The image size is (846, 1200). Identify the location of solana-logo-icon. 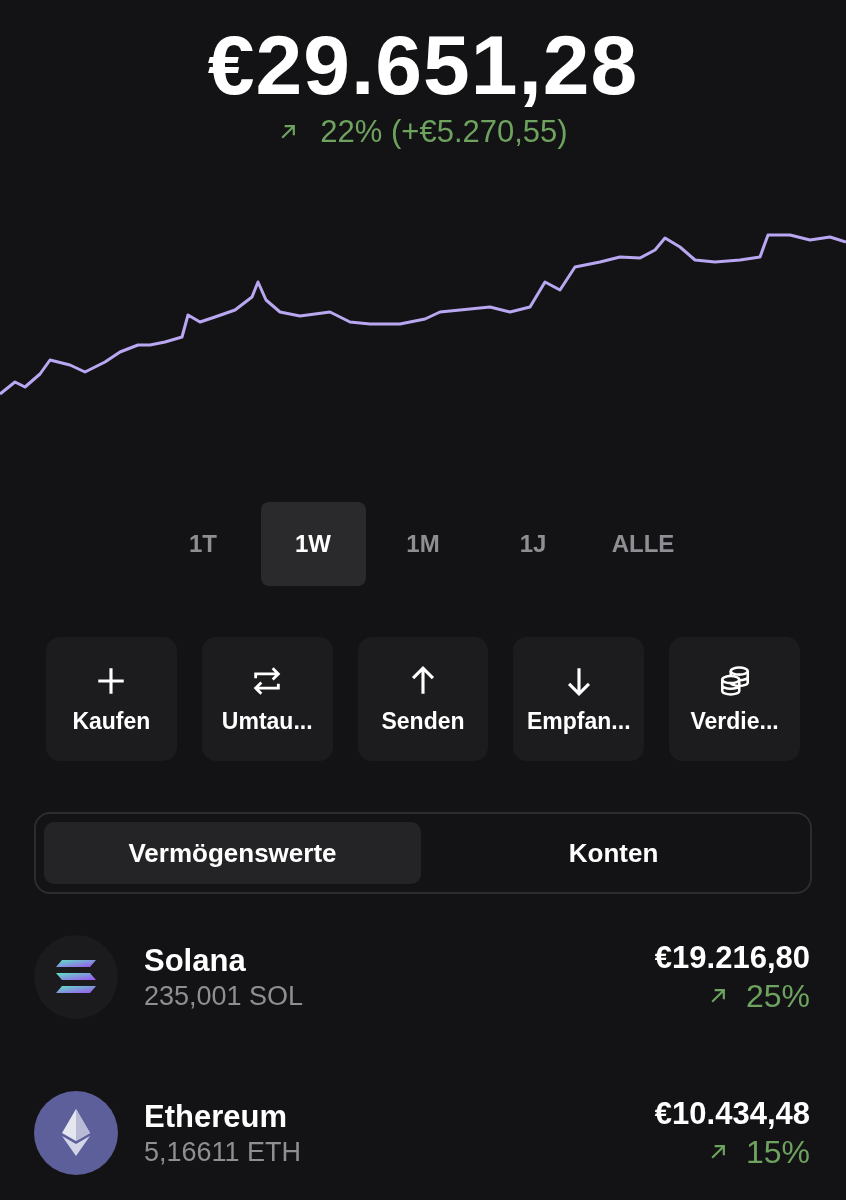
(76, 977).